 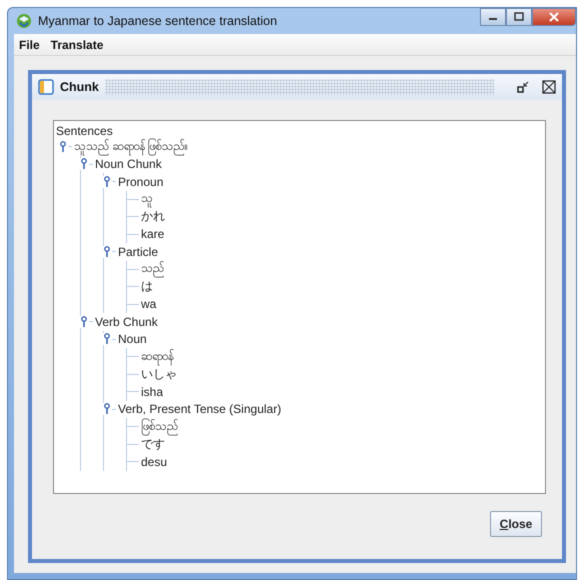 What do you see at coordinates (147, 199) in the screenshot?
I see `tree-item: သူ` at bounding box center [147, 199].